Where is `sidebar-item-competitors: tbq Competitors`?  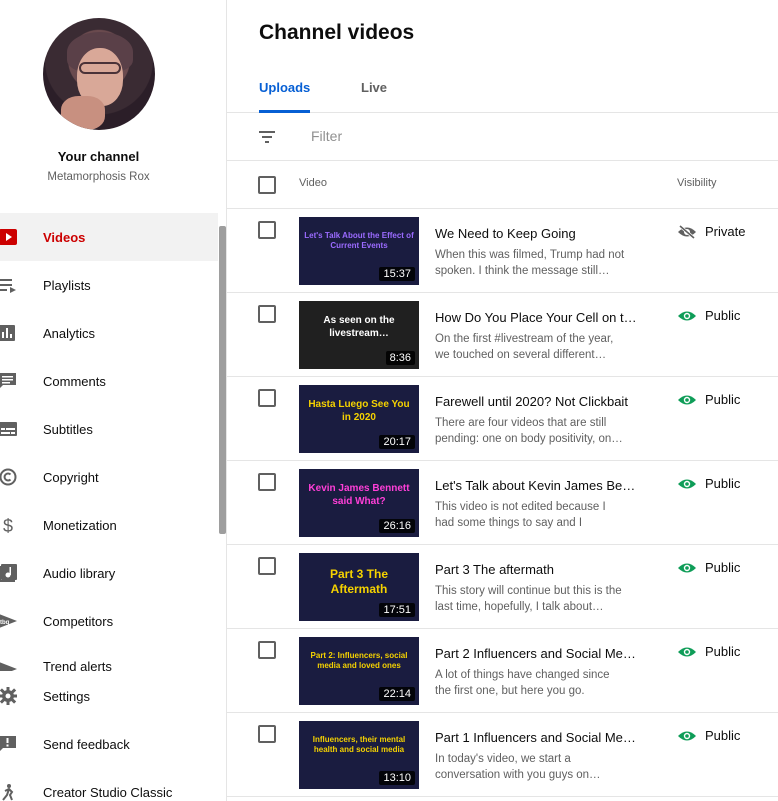 sidebar-item-competitors: tbq Competitors is located at coordinates (109, 621).